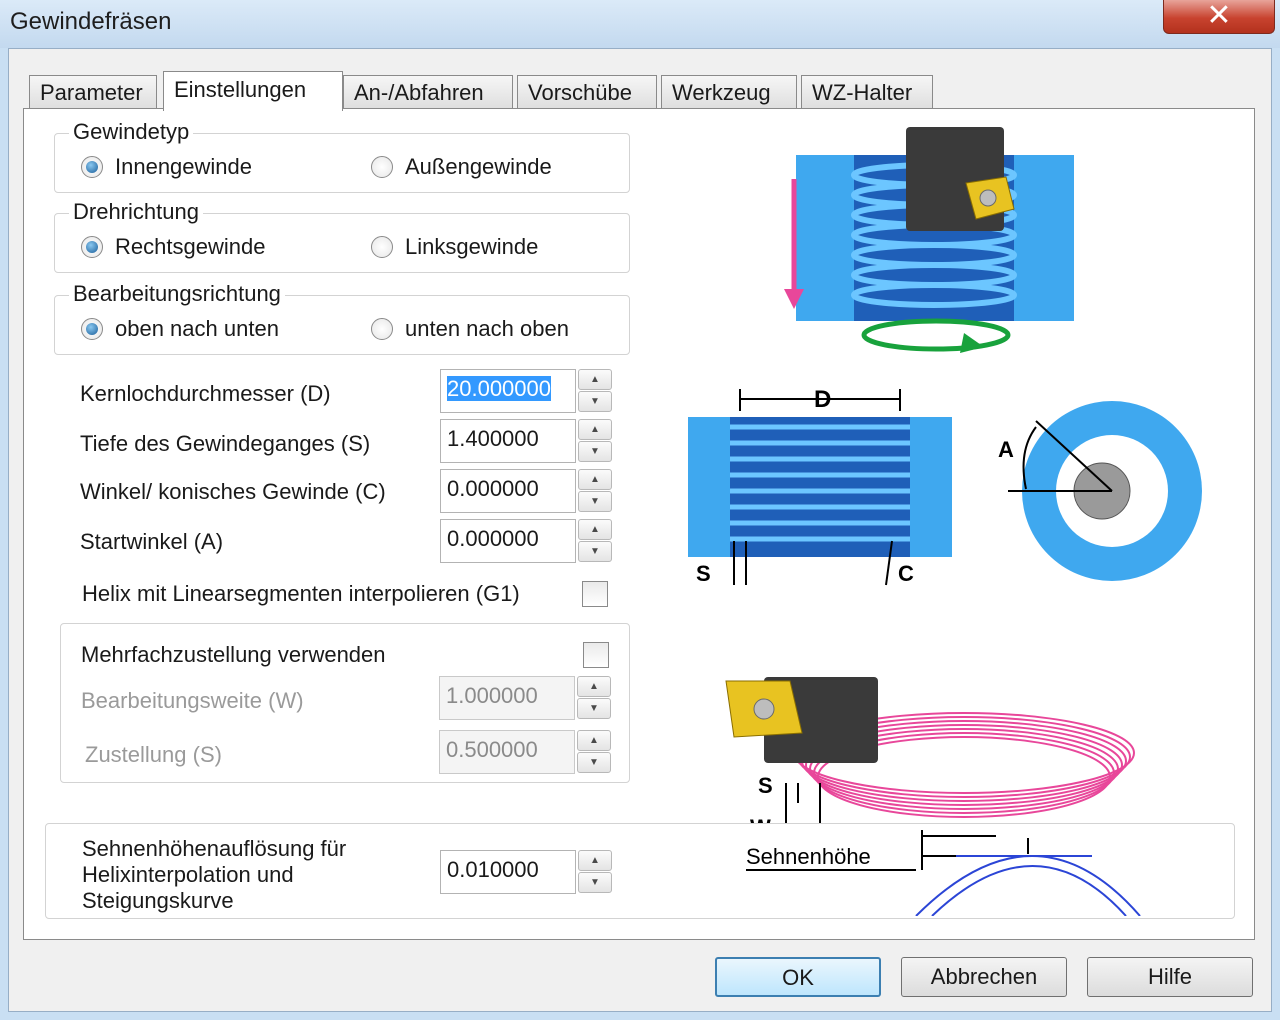  I want to click on dim-label-C: C, so click(906, 573).